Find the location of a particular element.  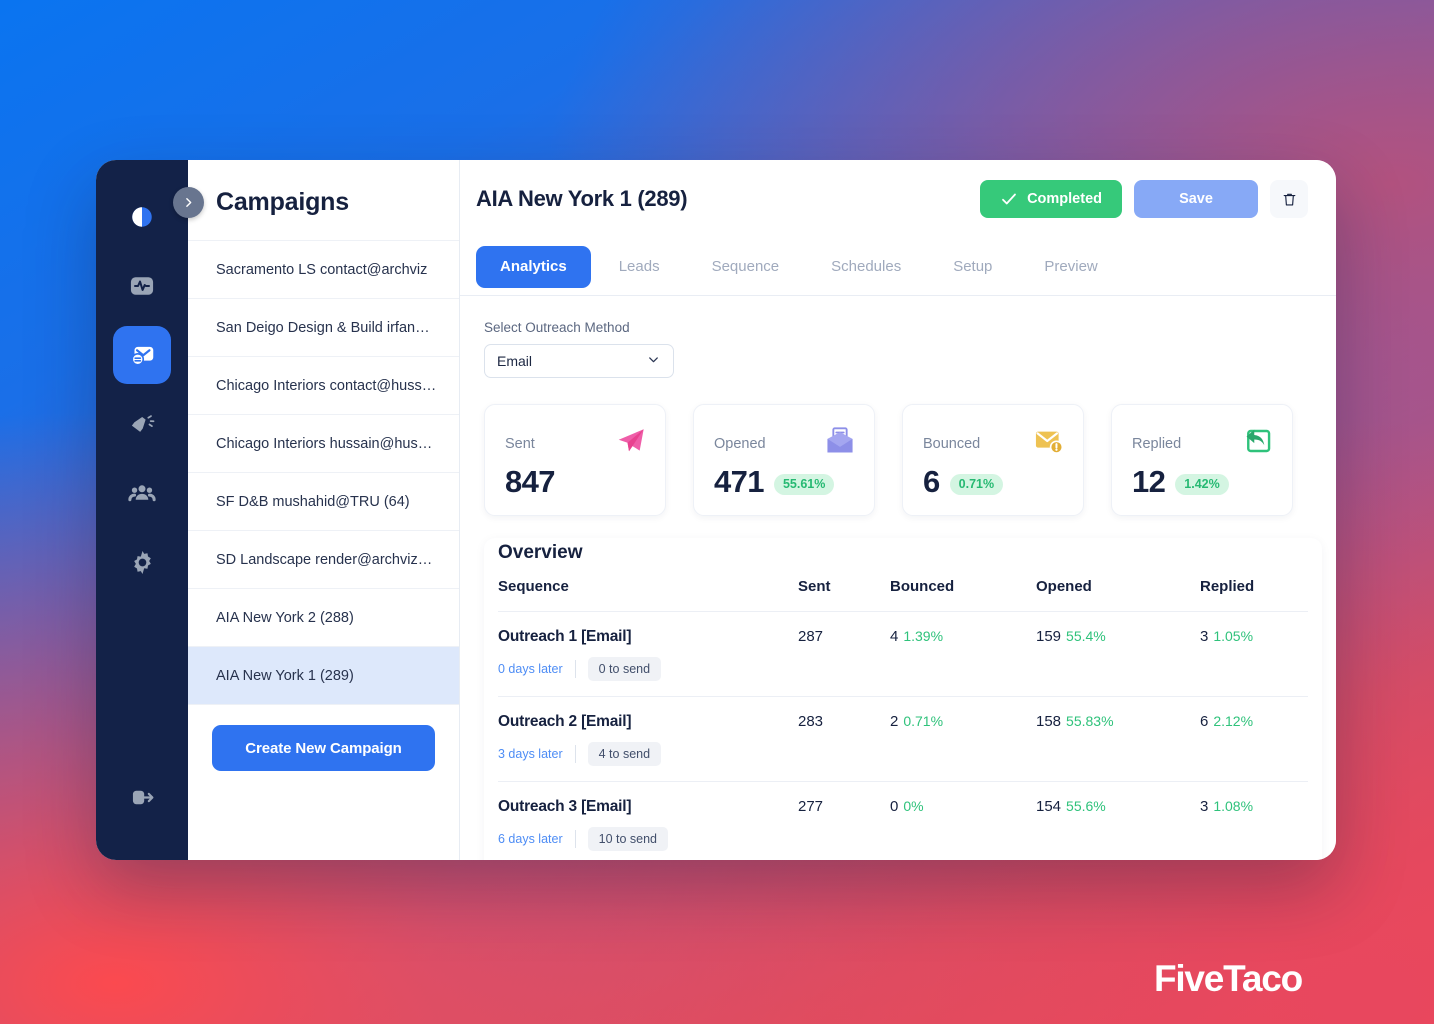

sequence-name: Outreach 2 [Email] is located at coordinates (565, 721).